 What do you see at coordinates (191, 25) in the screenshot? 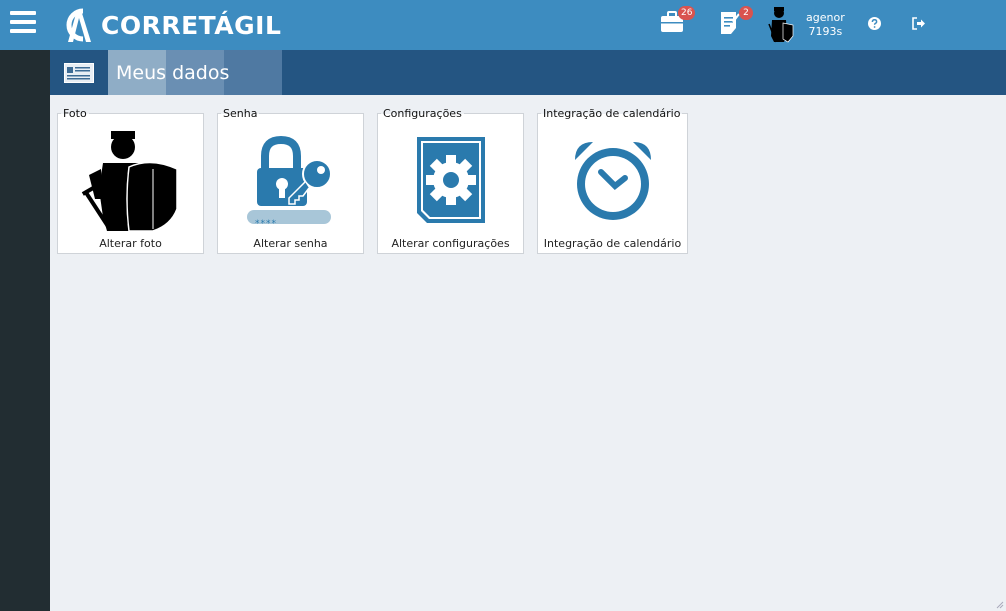
I see `brand-name: CORRETÁGIL` at bounding box center [191, 25].